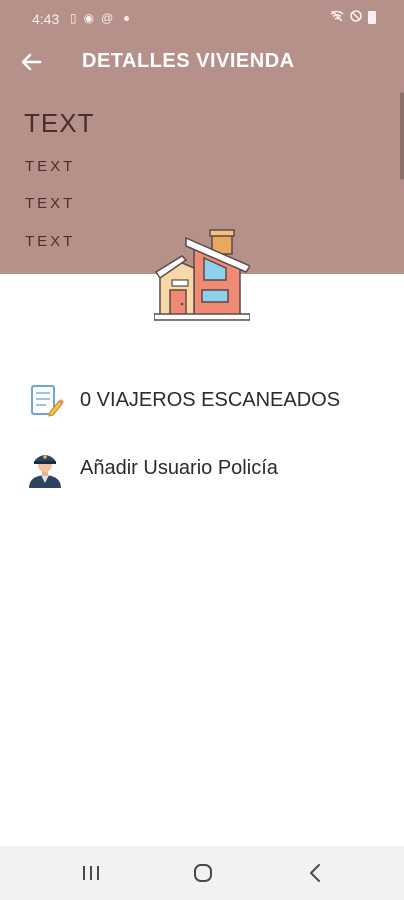  I want to click on header-heading: TEXT, so click(59, 123).